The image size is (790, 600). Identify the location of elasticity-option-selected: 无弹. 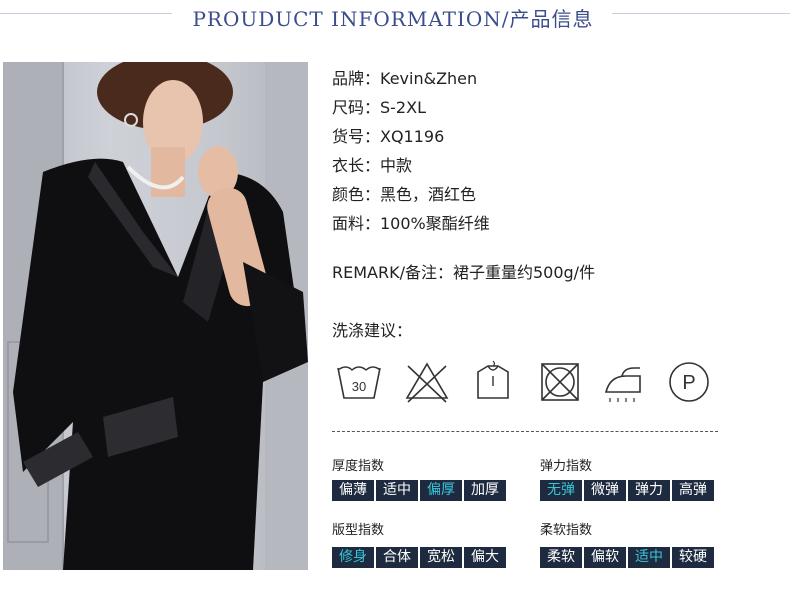
(561, 490).